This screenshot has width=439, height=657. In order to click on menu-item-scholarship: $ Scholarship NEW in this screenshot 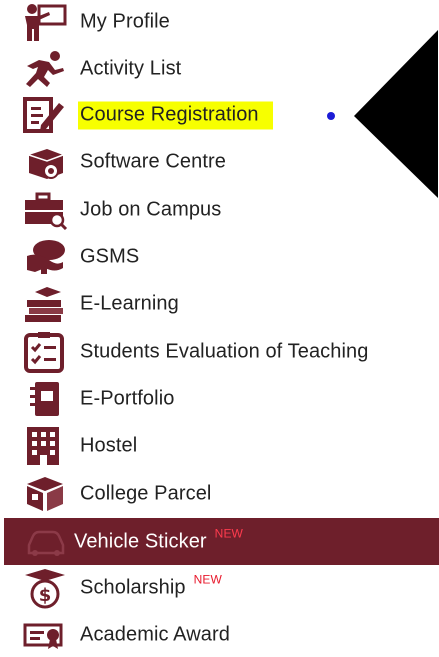, I will do `click(219, 588)`.